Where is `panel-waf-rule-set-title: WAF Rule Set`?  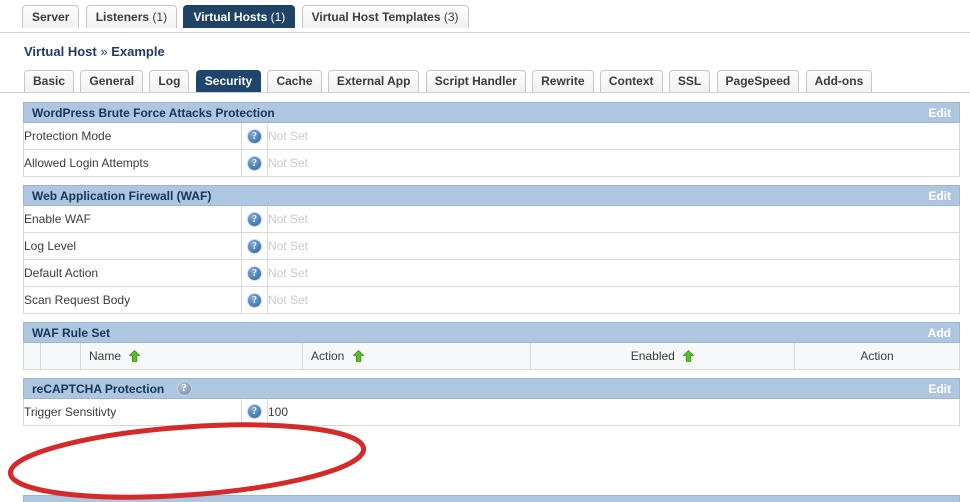 panel-waf-rule-set-title: WAF Rule Set is located at coordinates (71, 333).